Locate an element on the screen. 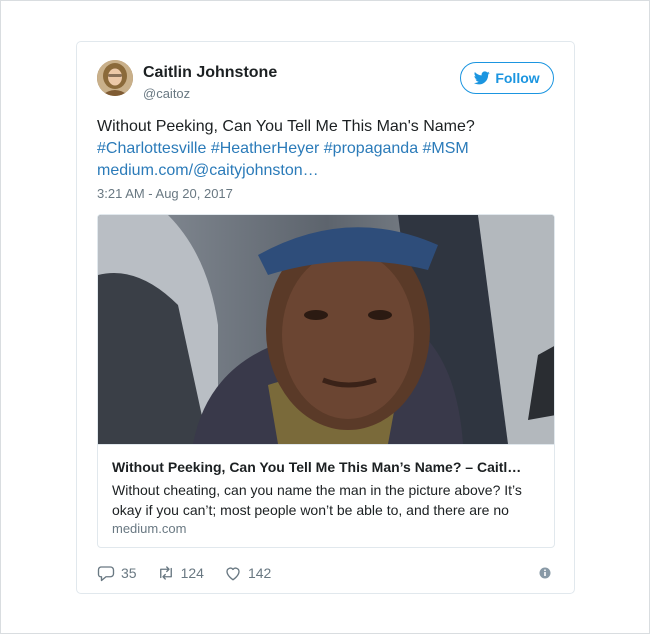  avatar is located at coordinates (115, 78).